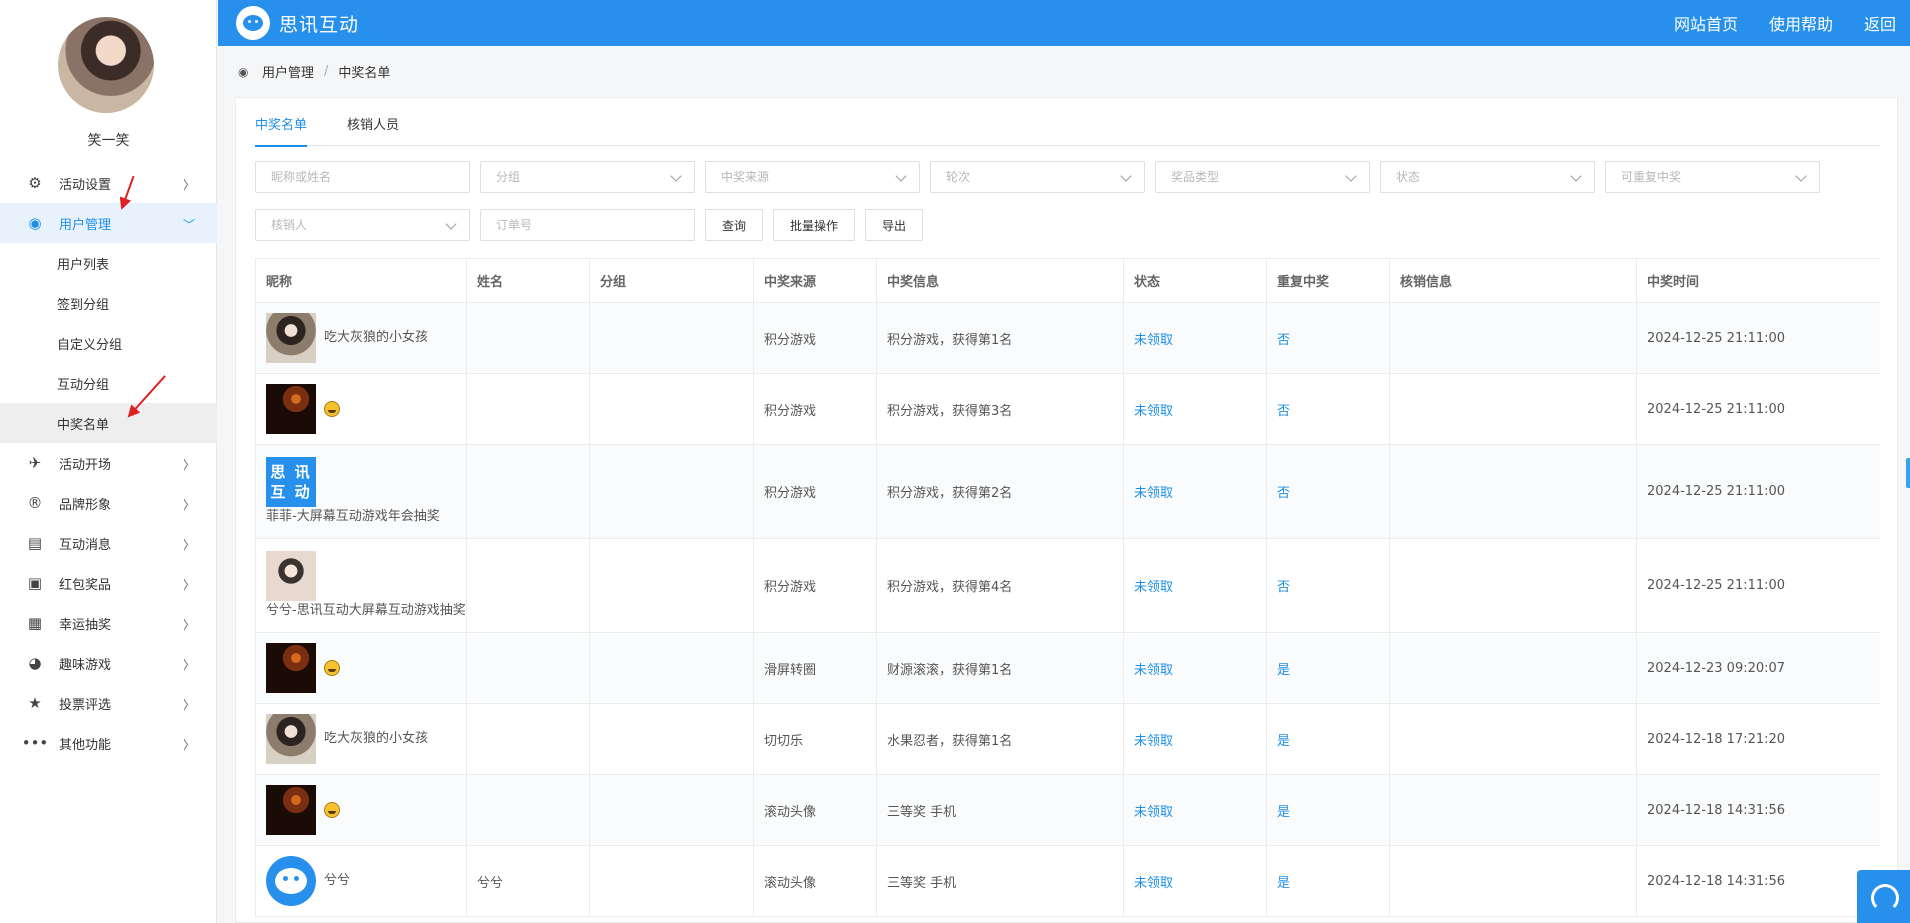 This screenshot has width=1910, height=923. Describe the element at coordinates (376, 337) in the screenshot. I see `nickname: 吃大灰狼的小女孩` at that location.